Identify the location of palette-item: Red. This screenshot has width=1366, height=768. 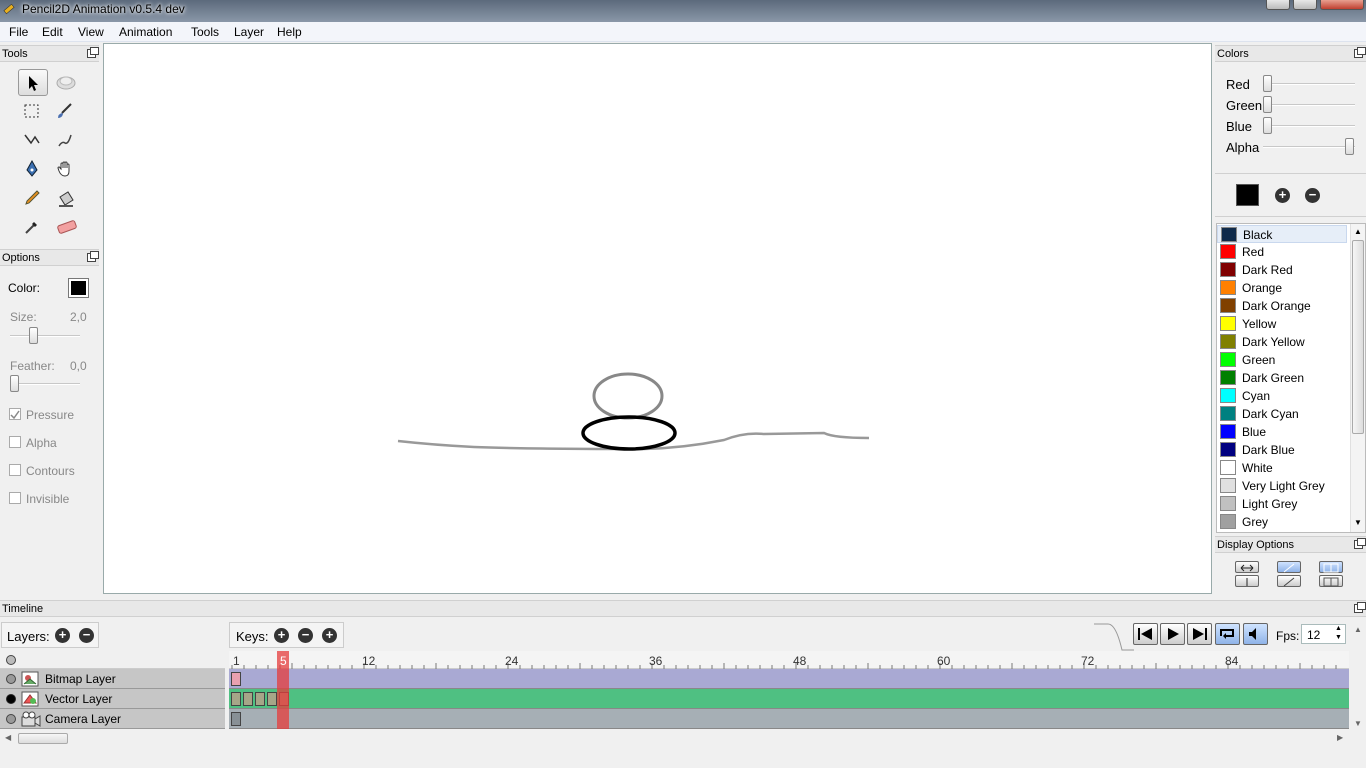
(1282, 252).